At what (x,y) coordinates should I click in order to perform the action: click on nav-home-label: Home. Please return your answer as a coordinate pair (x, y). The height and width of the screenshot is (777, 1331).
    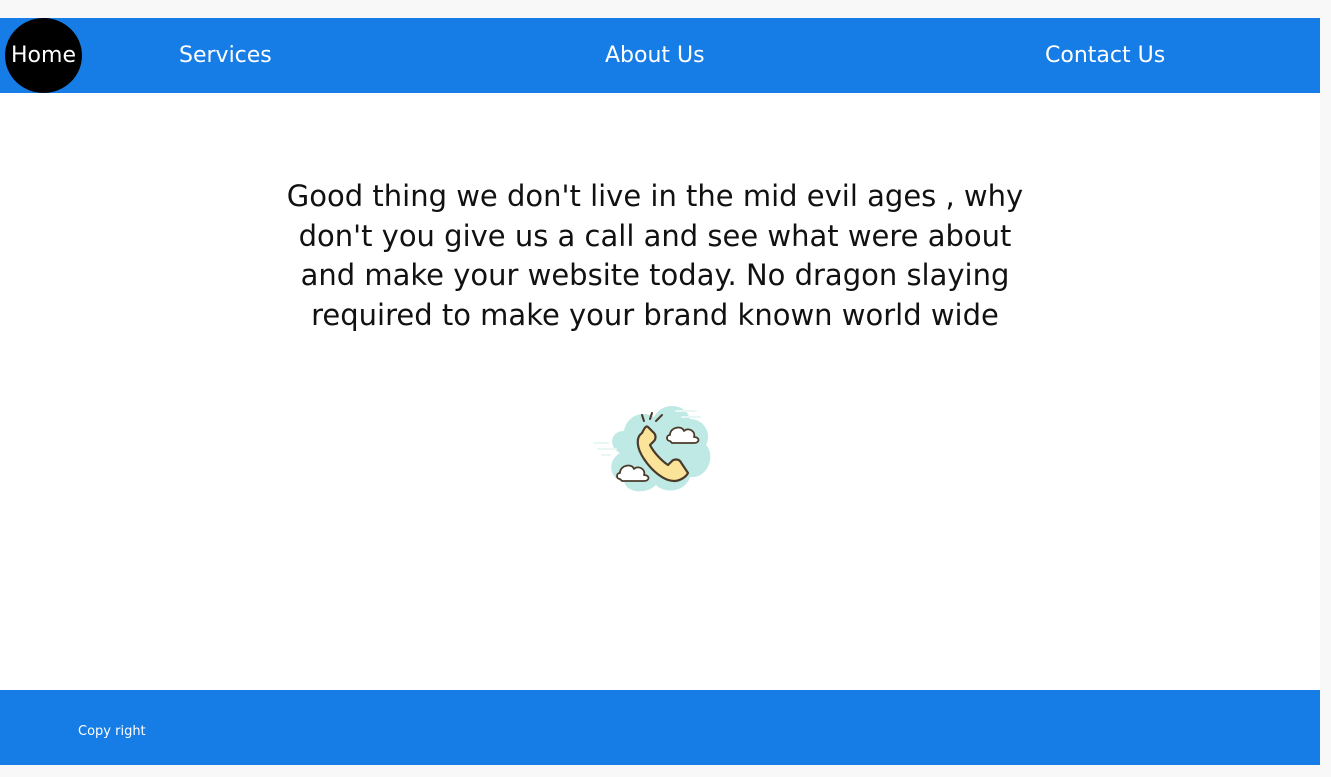
    Looking at the image, I should click on (43, 55).